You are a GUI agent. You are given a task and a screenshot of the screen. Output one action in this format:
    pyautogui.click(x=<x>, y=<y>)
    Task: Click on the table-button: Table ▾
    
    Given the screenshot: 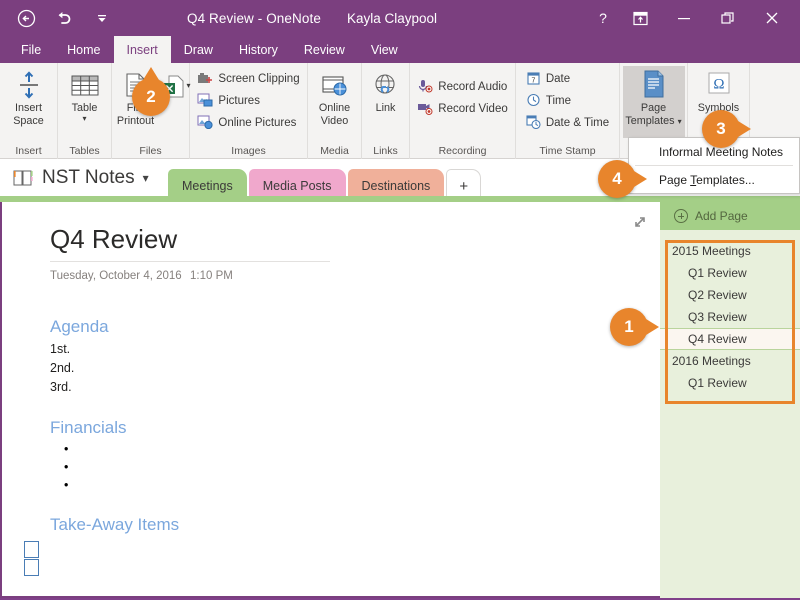 What is the action you would take?
    pyautogui.click(x=85, y=94)
    